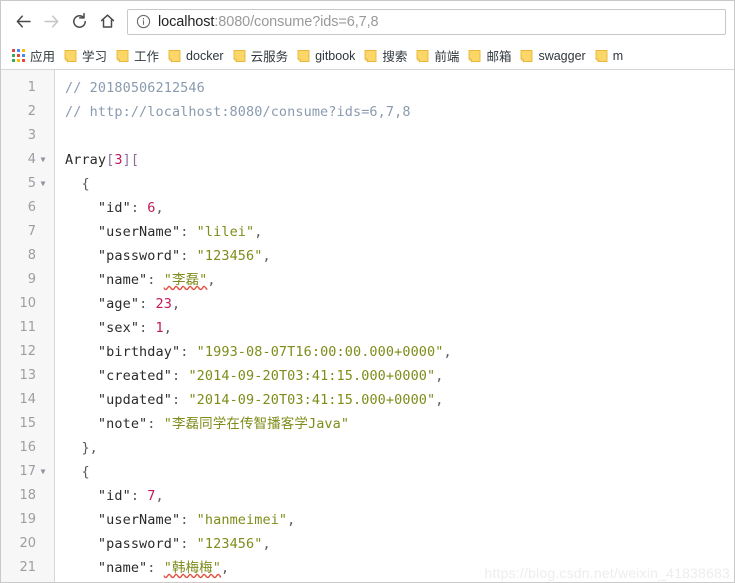 The height and width of the screenshot is (583, 735). I want to click on line-number: 11, so click(27, 327).